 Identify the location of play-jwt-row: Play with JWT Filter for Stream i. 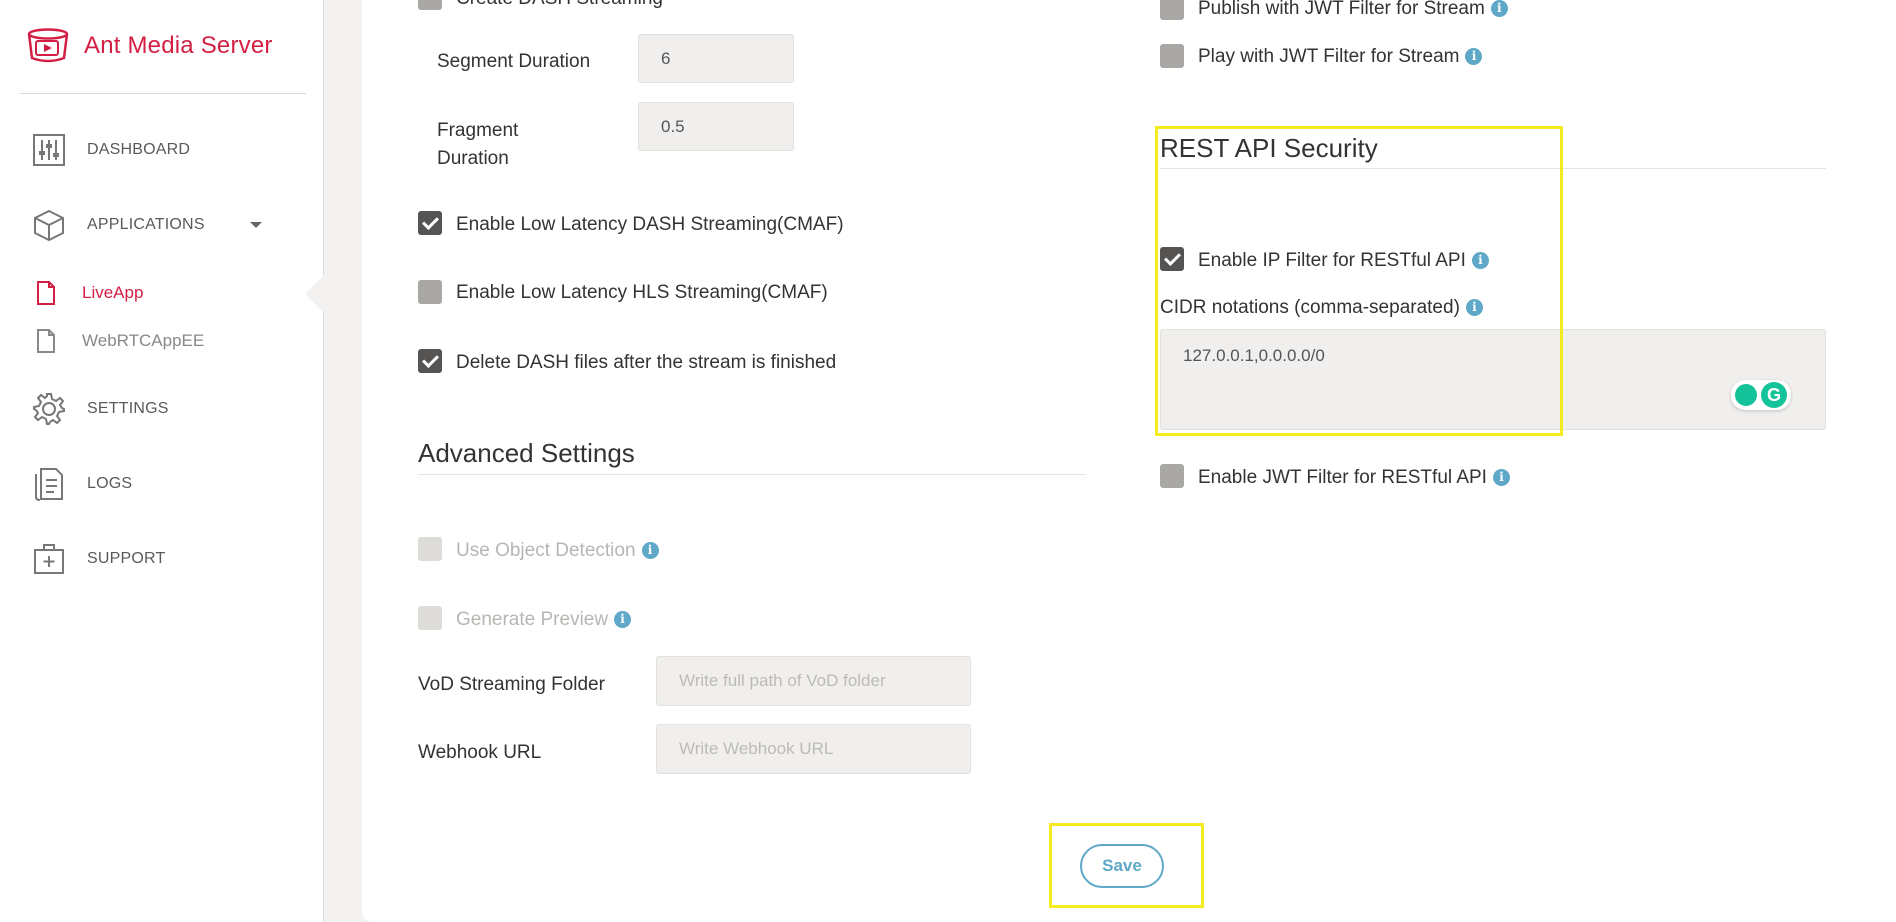
(1340, 57).